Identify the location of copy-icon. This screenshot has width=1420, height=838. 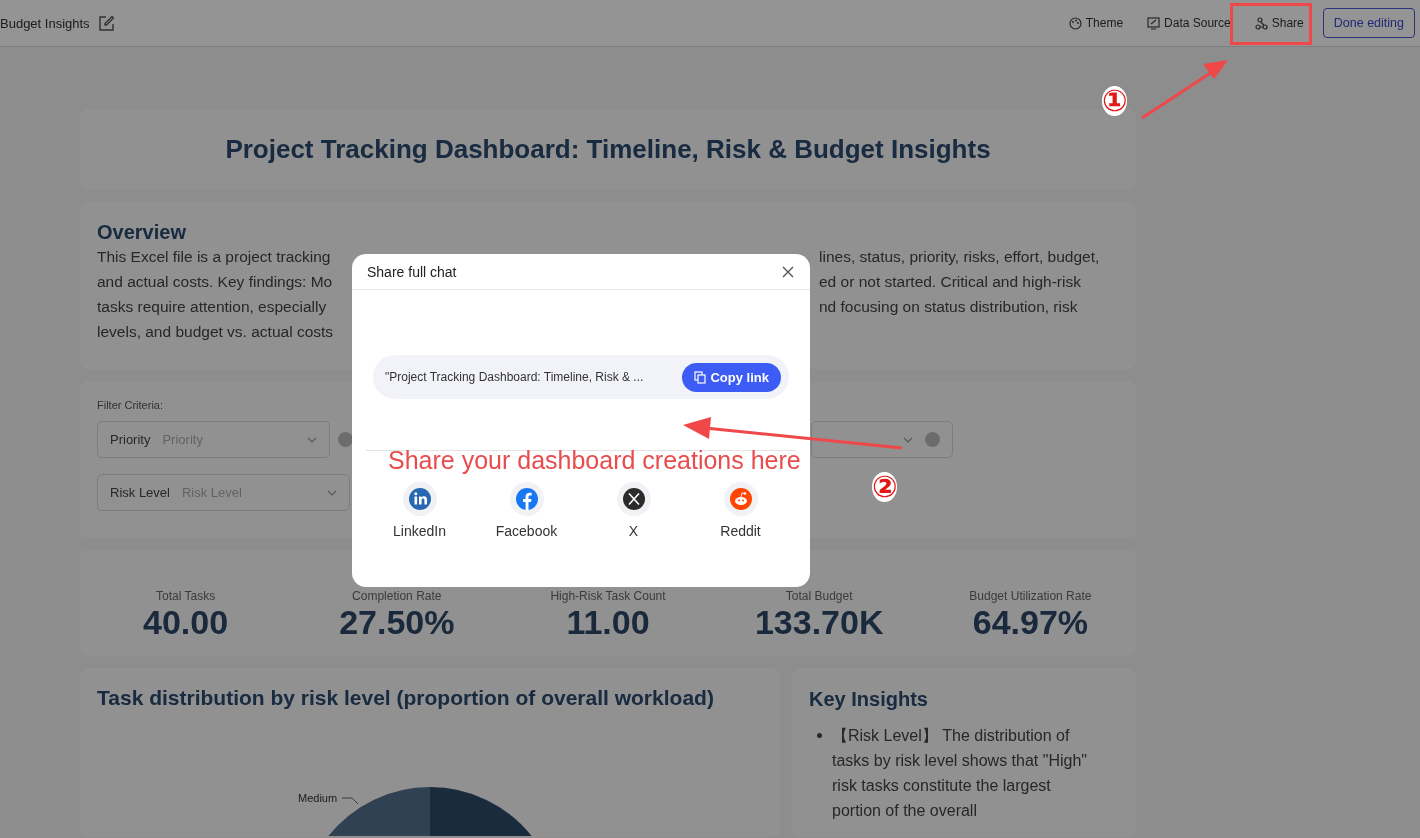
(700, 377).